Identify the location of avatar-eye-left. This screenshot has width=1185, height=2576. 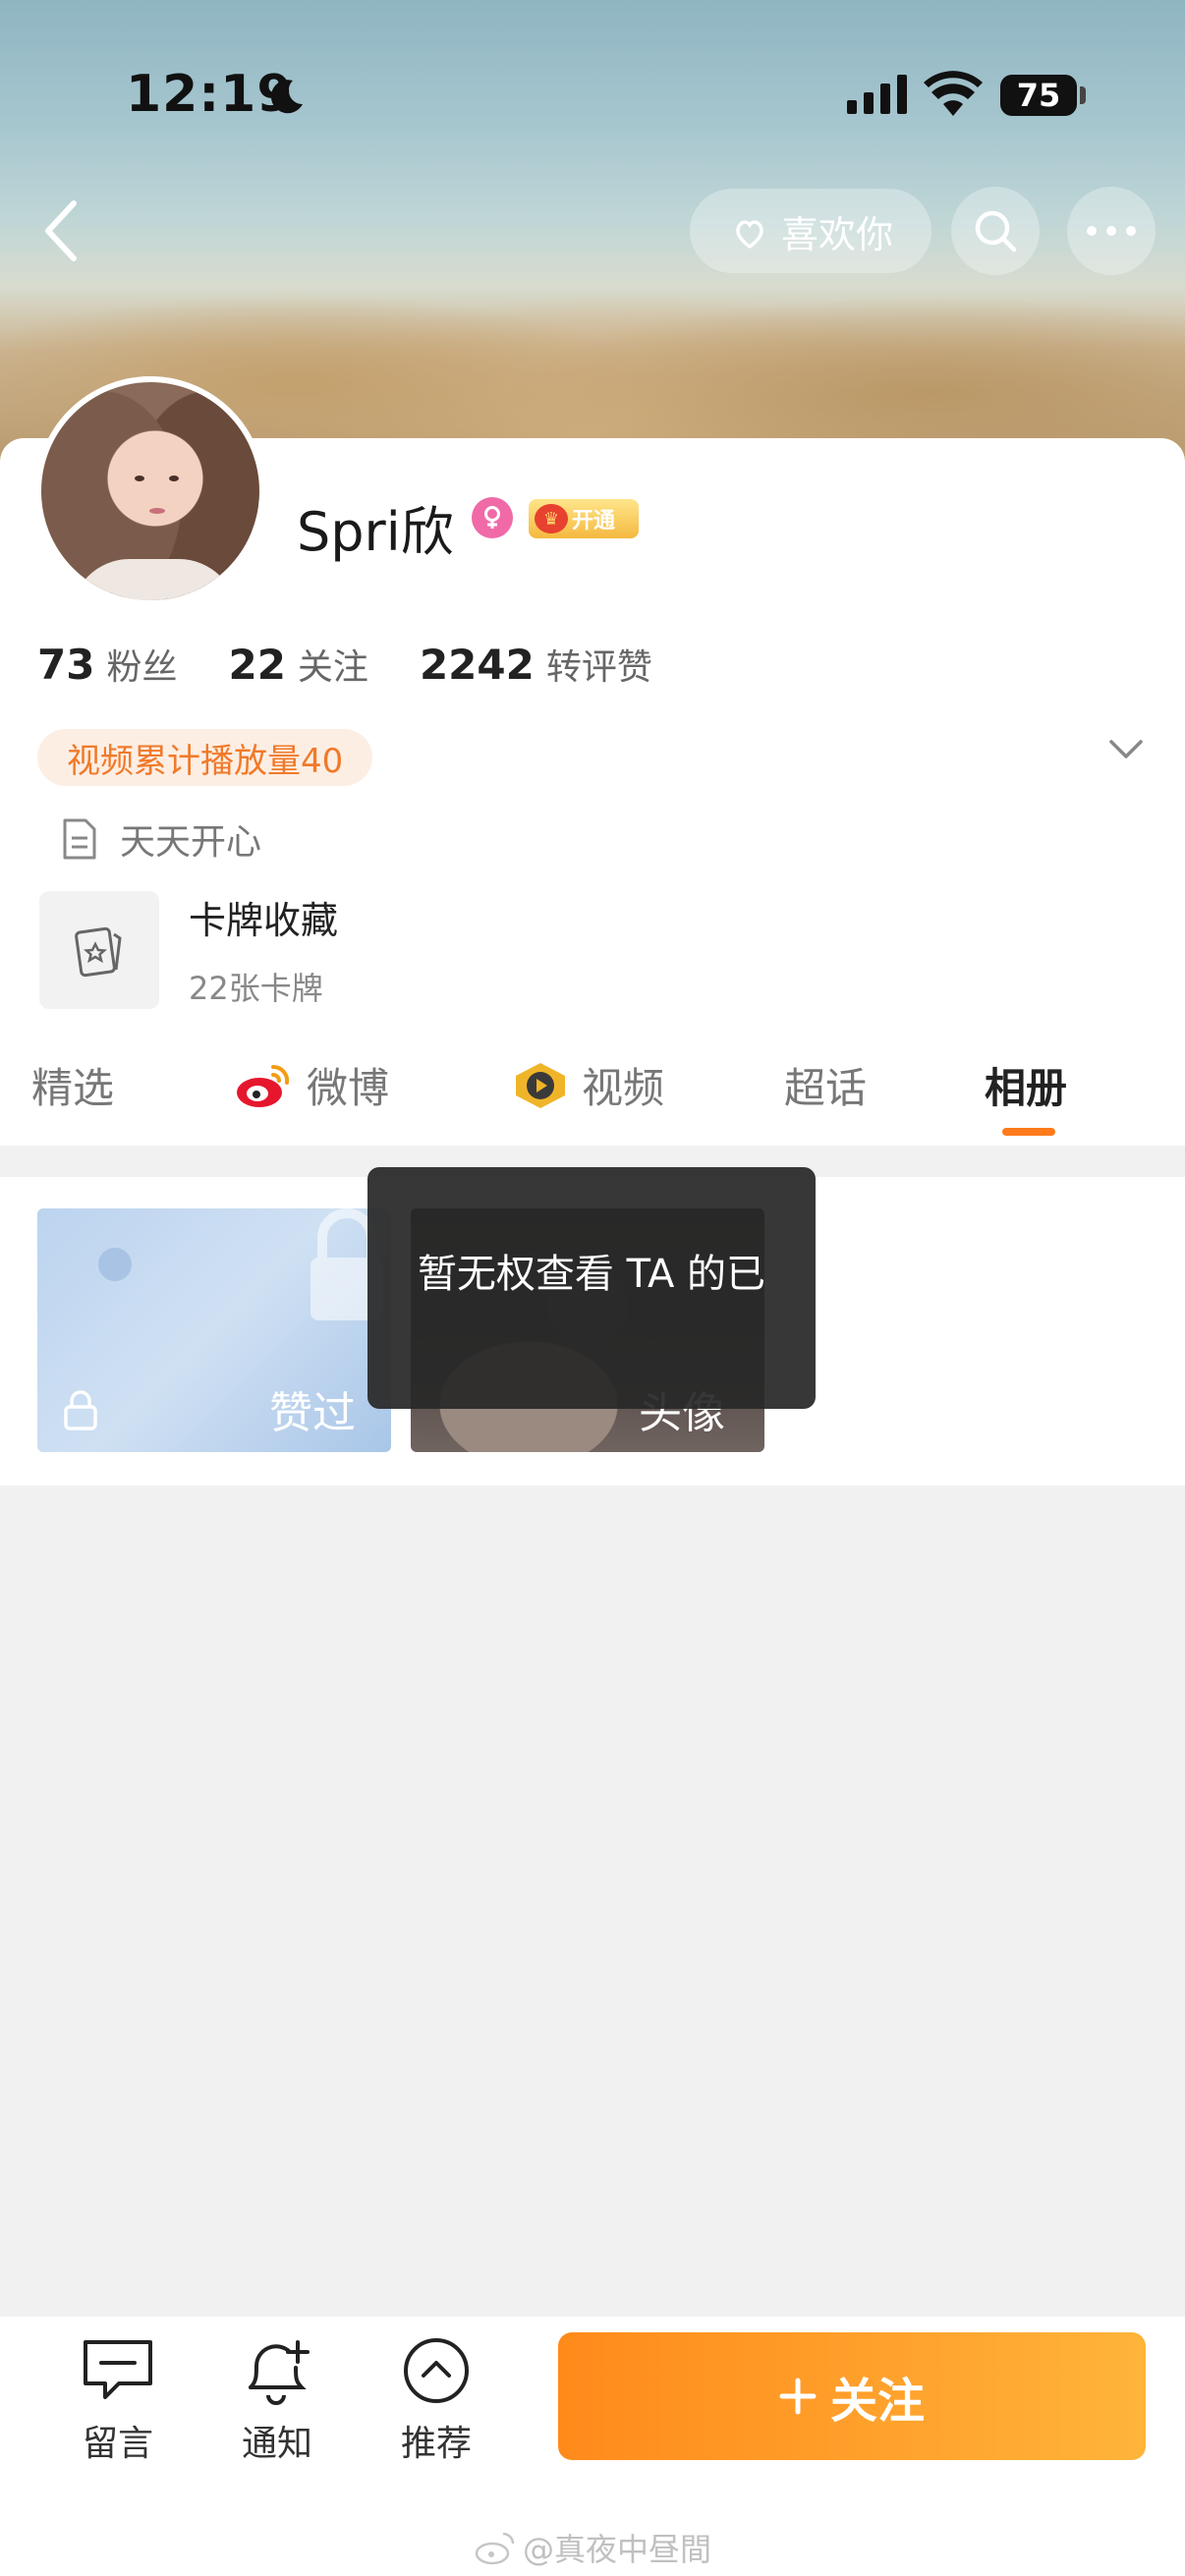
(139, 478).